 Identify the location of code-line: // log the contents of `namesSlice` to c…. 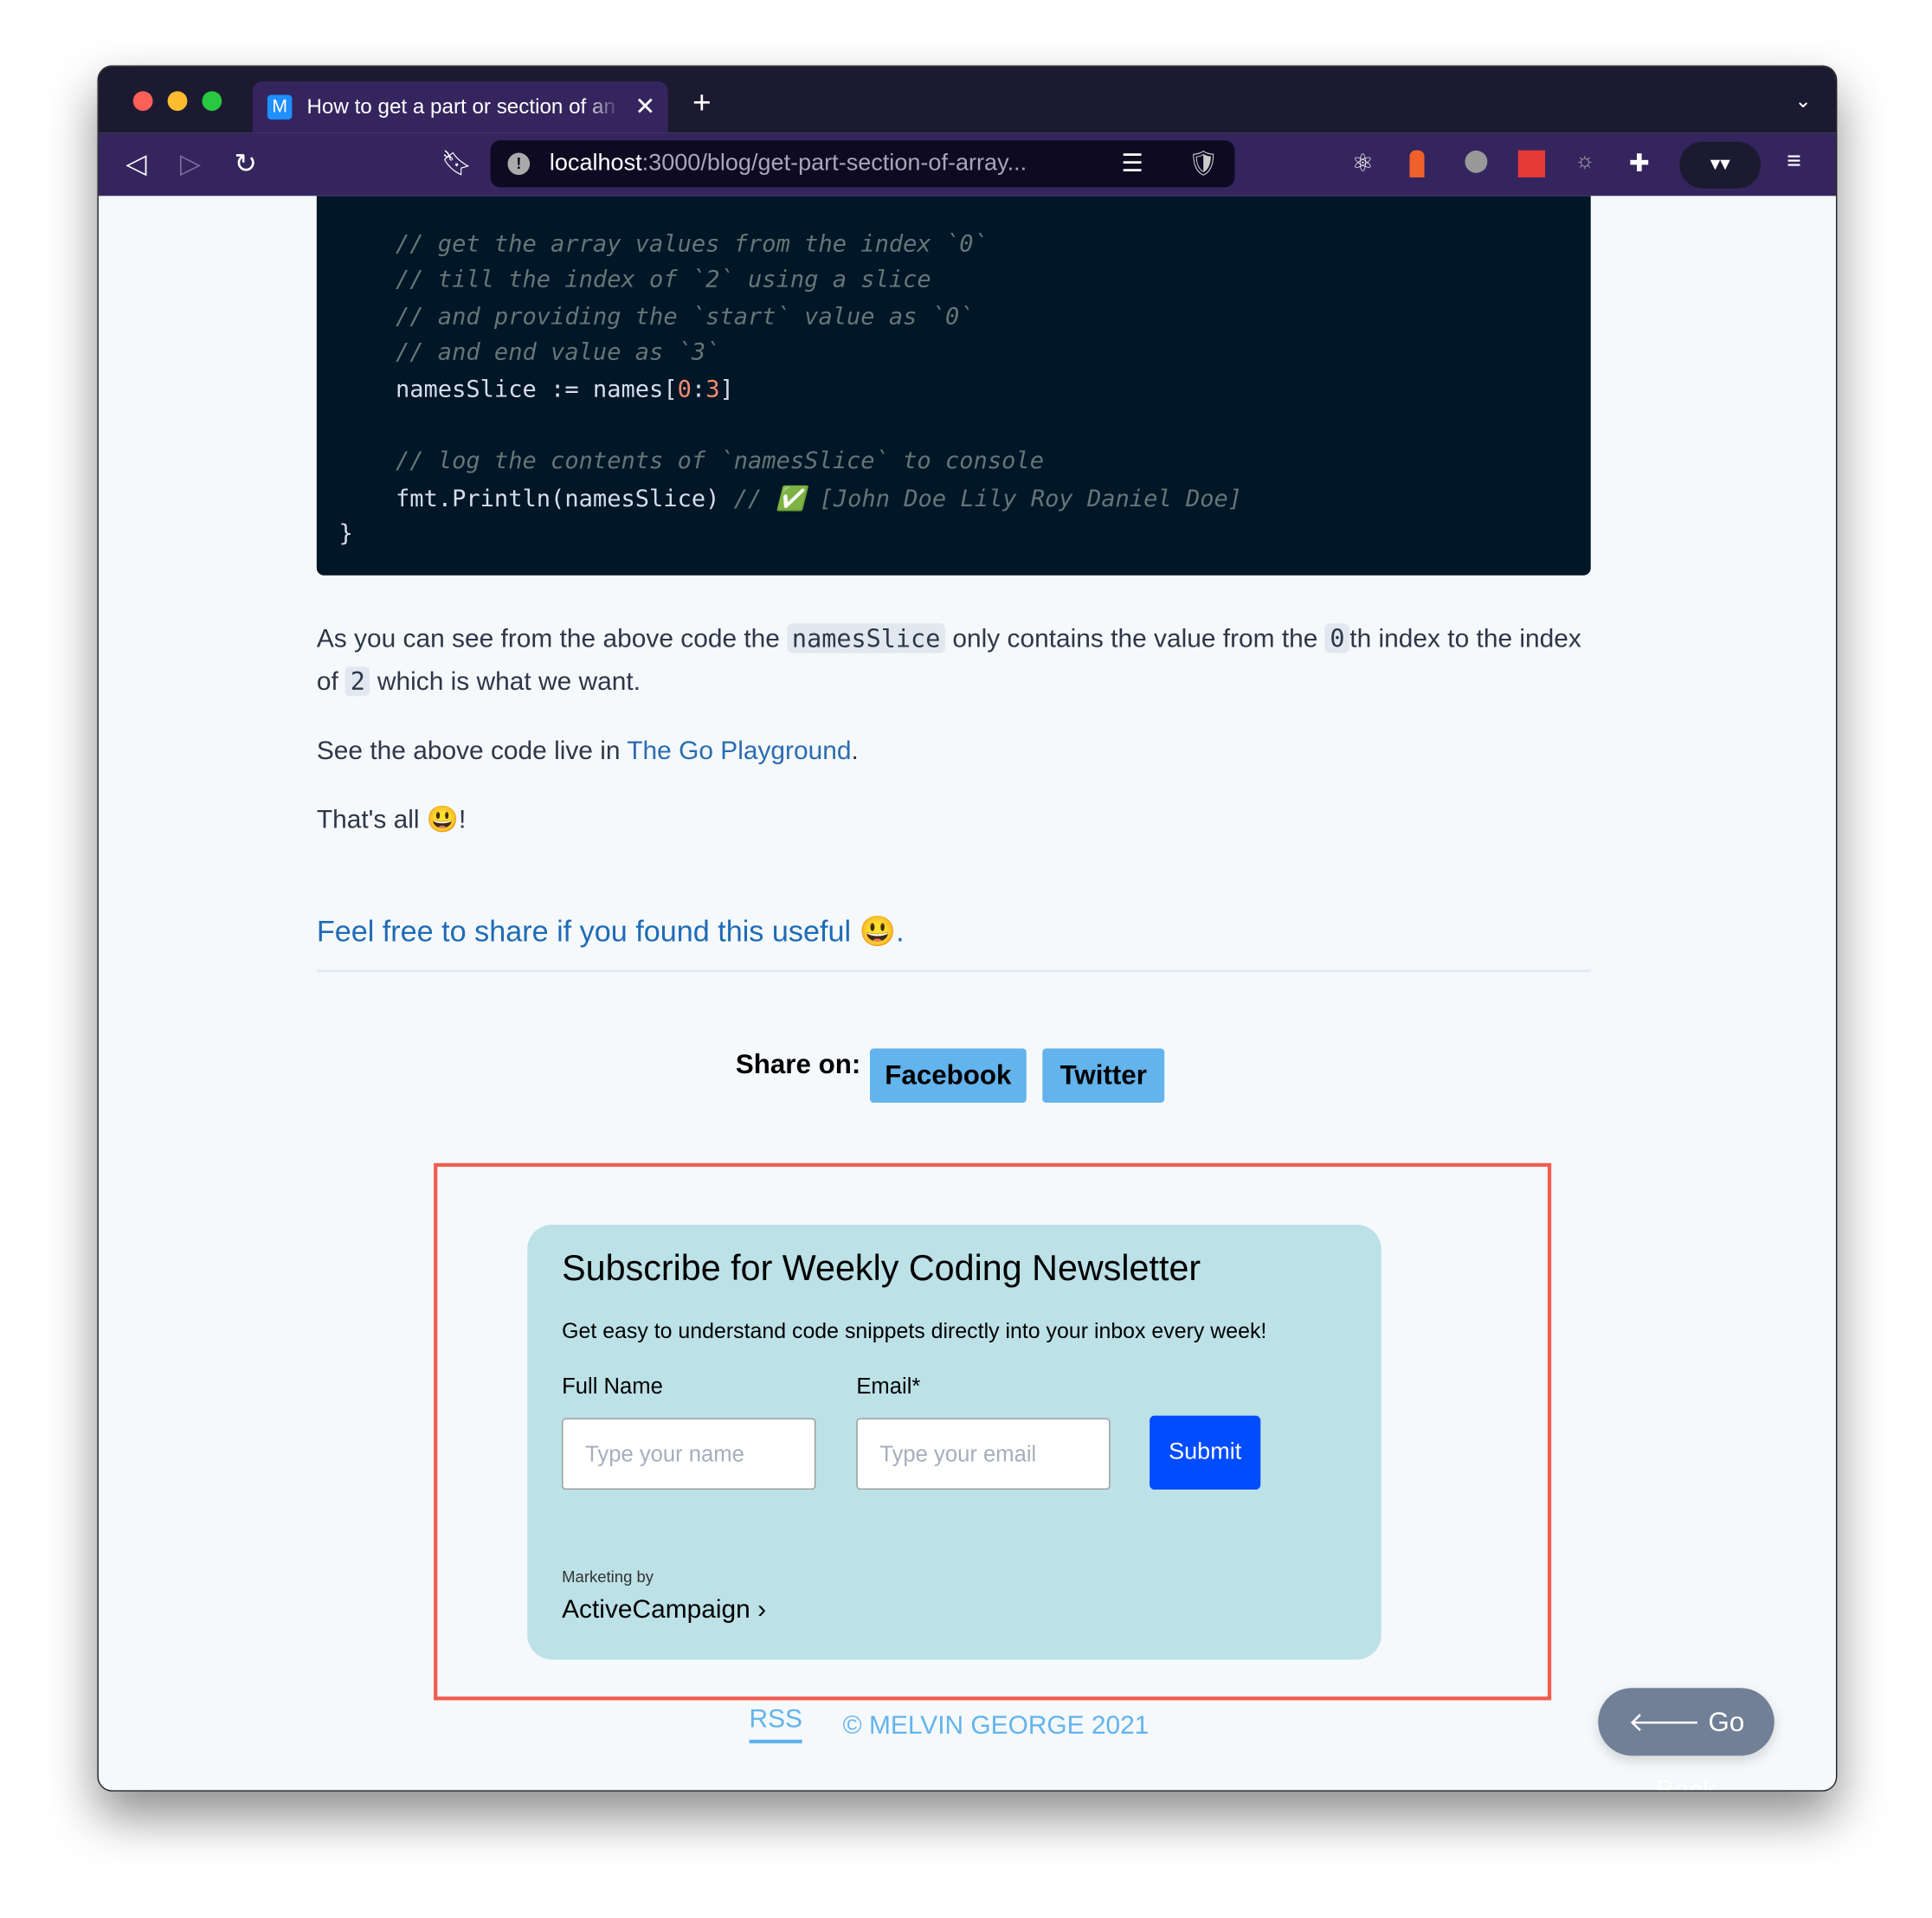
(720, 460).